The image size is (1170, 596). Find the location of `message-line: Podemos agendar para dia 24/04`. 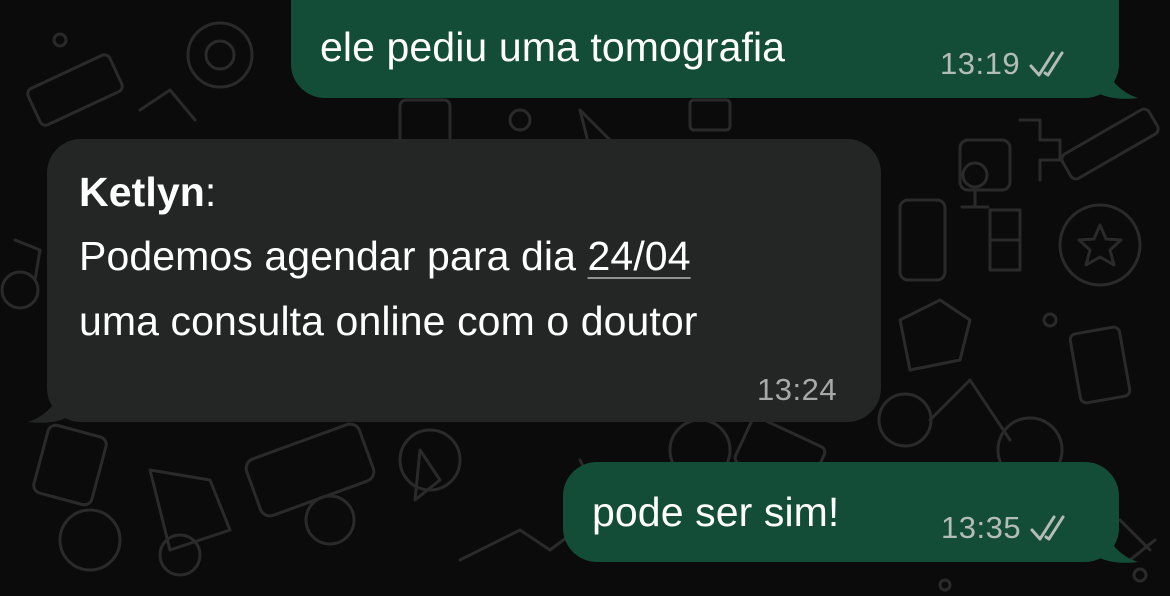

message-line: Podemos agendar para dia 24/04 is located at coordinates (385, 256).